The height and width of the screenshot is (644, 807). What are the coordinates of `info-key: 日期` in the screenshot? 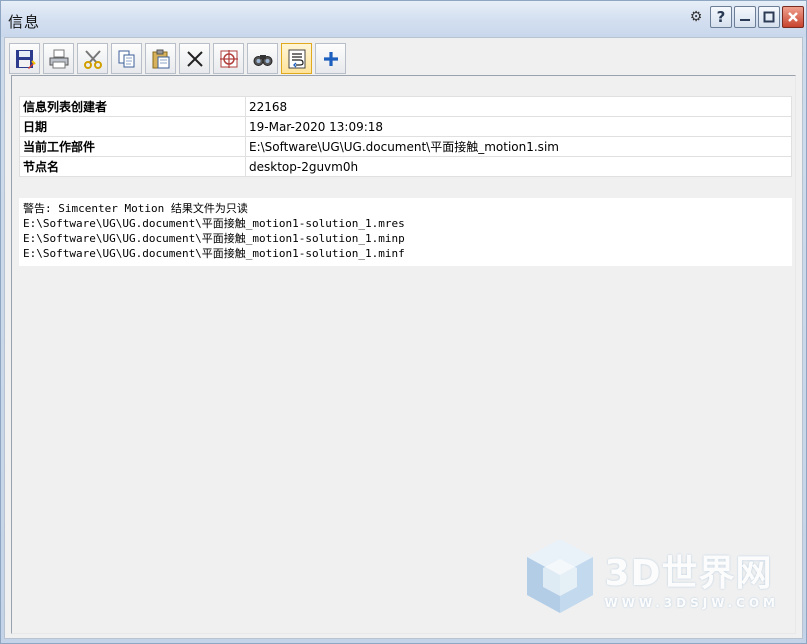 It's located at (132, 126).